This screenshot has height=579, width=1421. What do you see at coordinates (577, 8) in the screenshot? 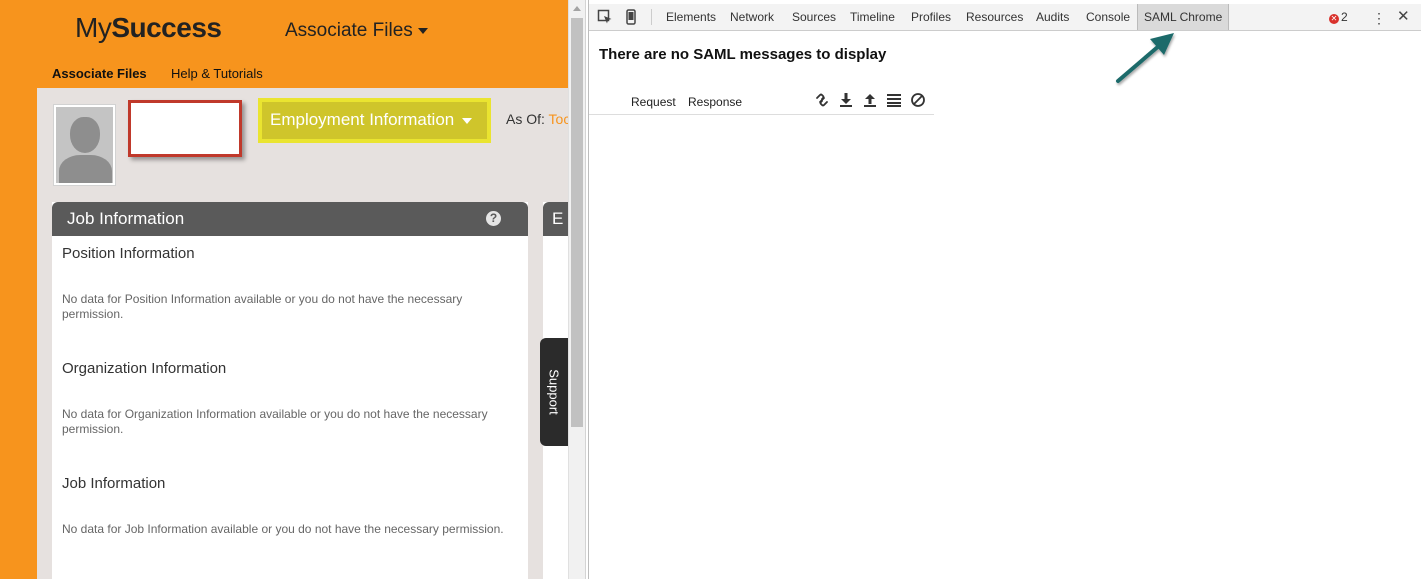
I see `scroll-up-arrow-icon` at bounding box center [577, 8].